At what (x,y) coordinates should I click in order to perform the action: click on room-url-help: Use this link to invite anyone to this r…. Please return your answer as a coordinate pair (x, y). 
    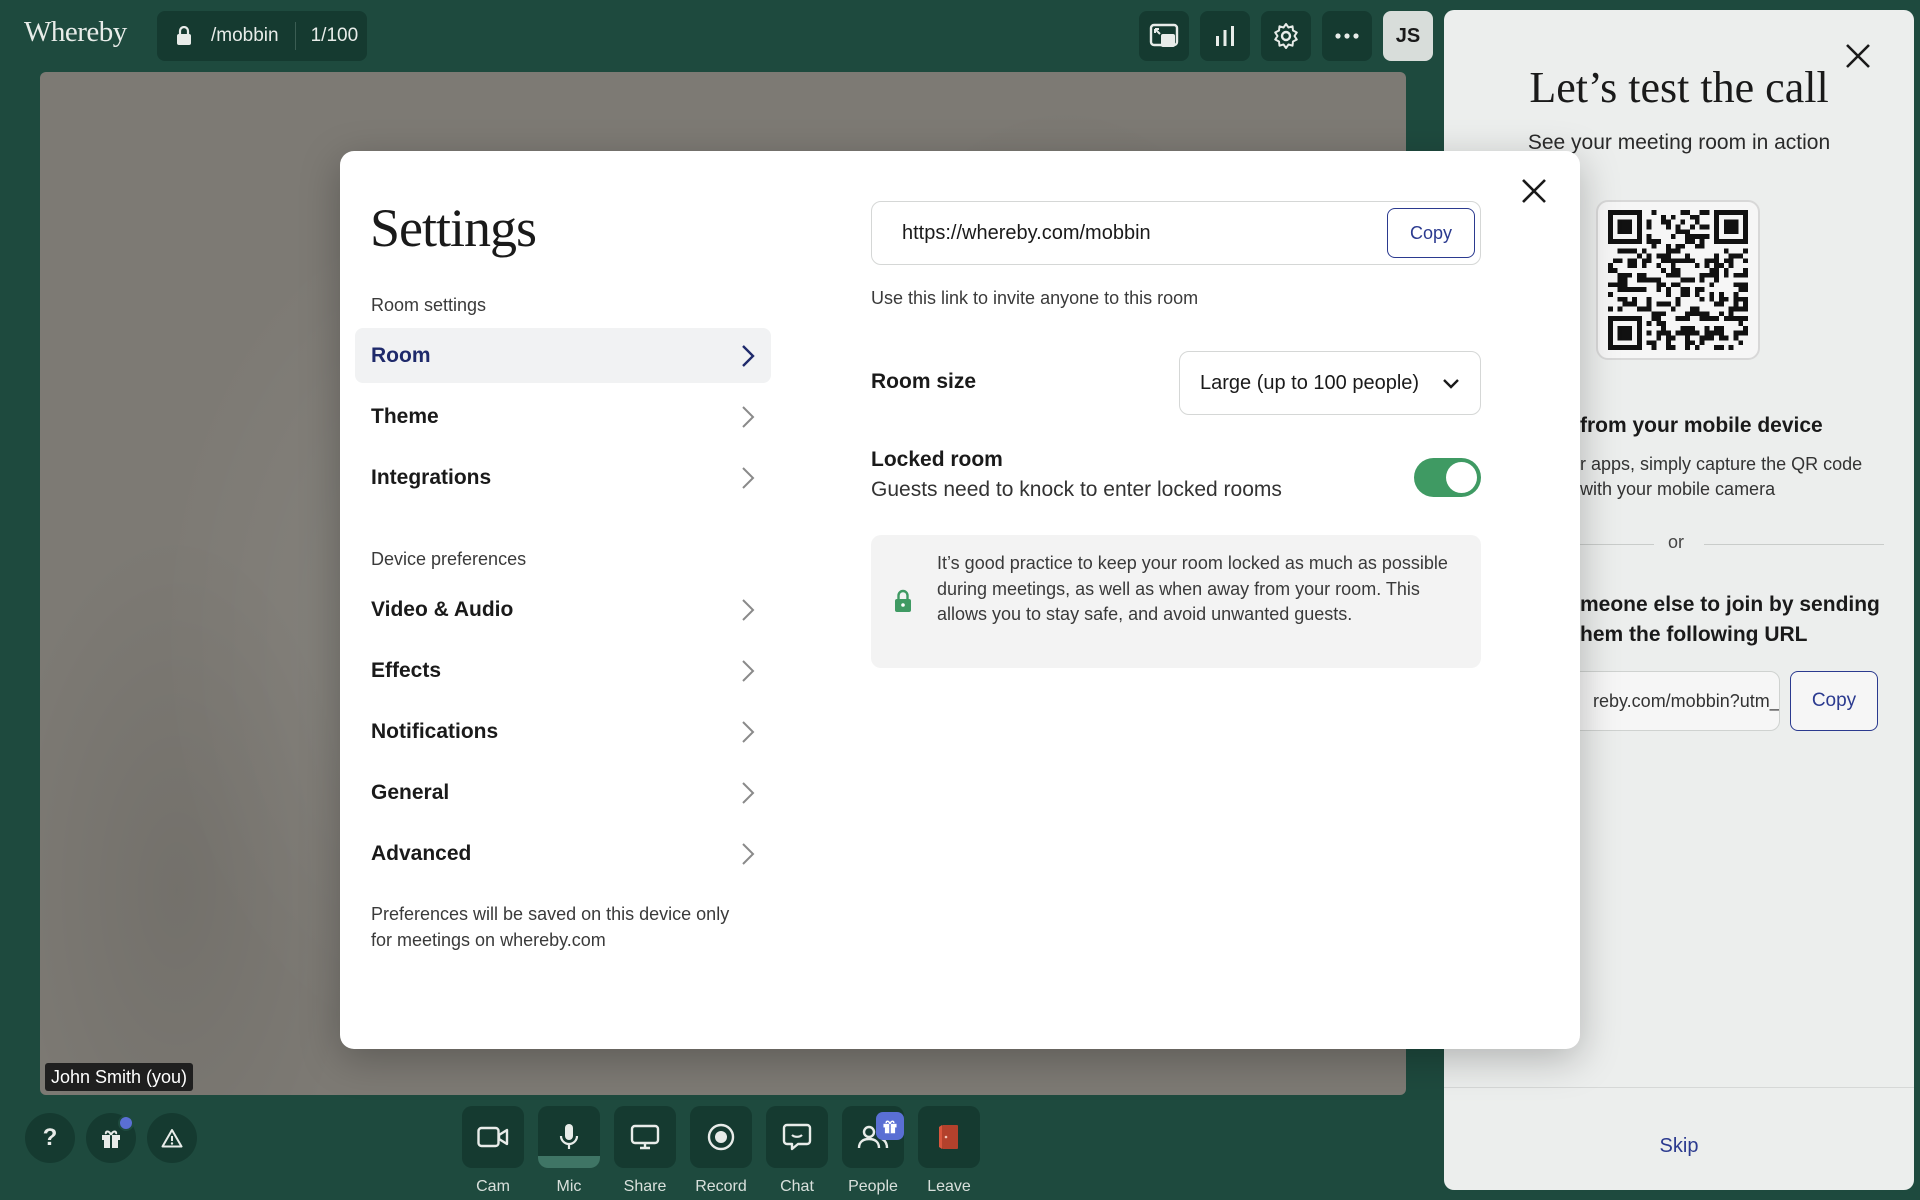
    Looking at the image, I should click on (1035, 298).